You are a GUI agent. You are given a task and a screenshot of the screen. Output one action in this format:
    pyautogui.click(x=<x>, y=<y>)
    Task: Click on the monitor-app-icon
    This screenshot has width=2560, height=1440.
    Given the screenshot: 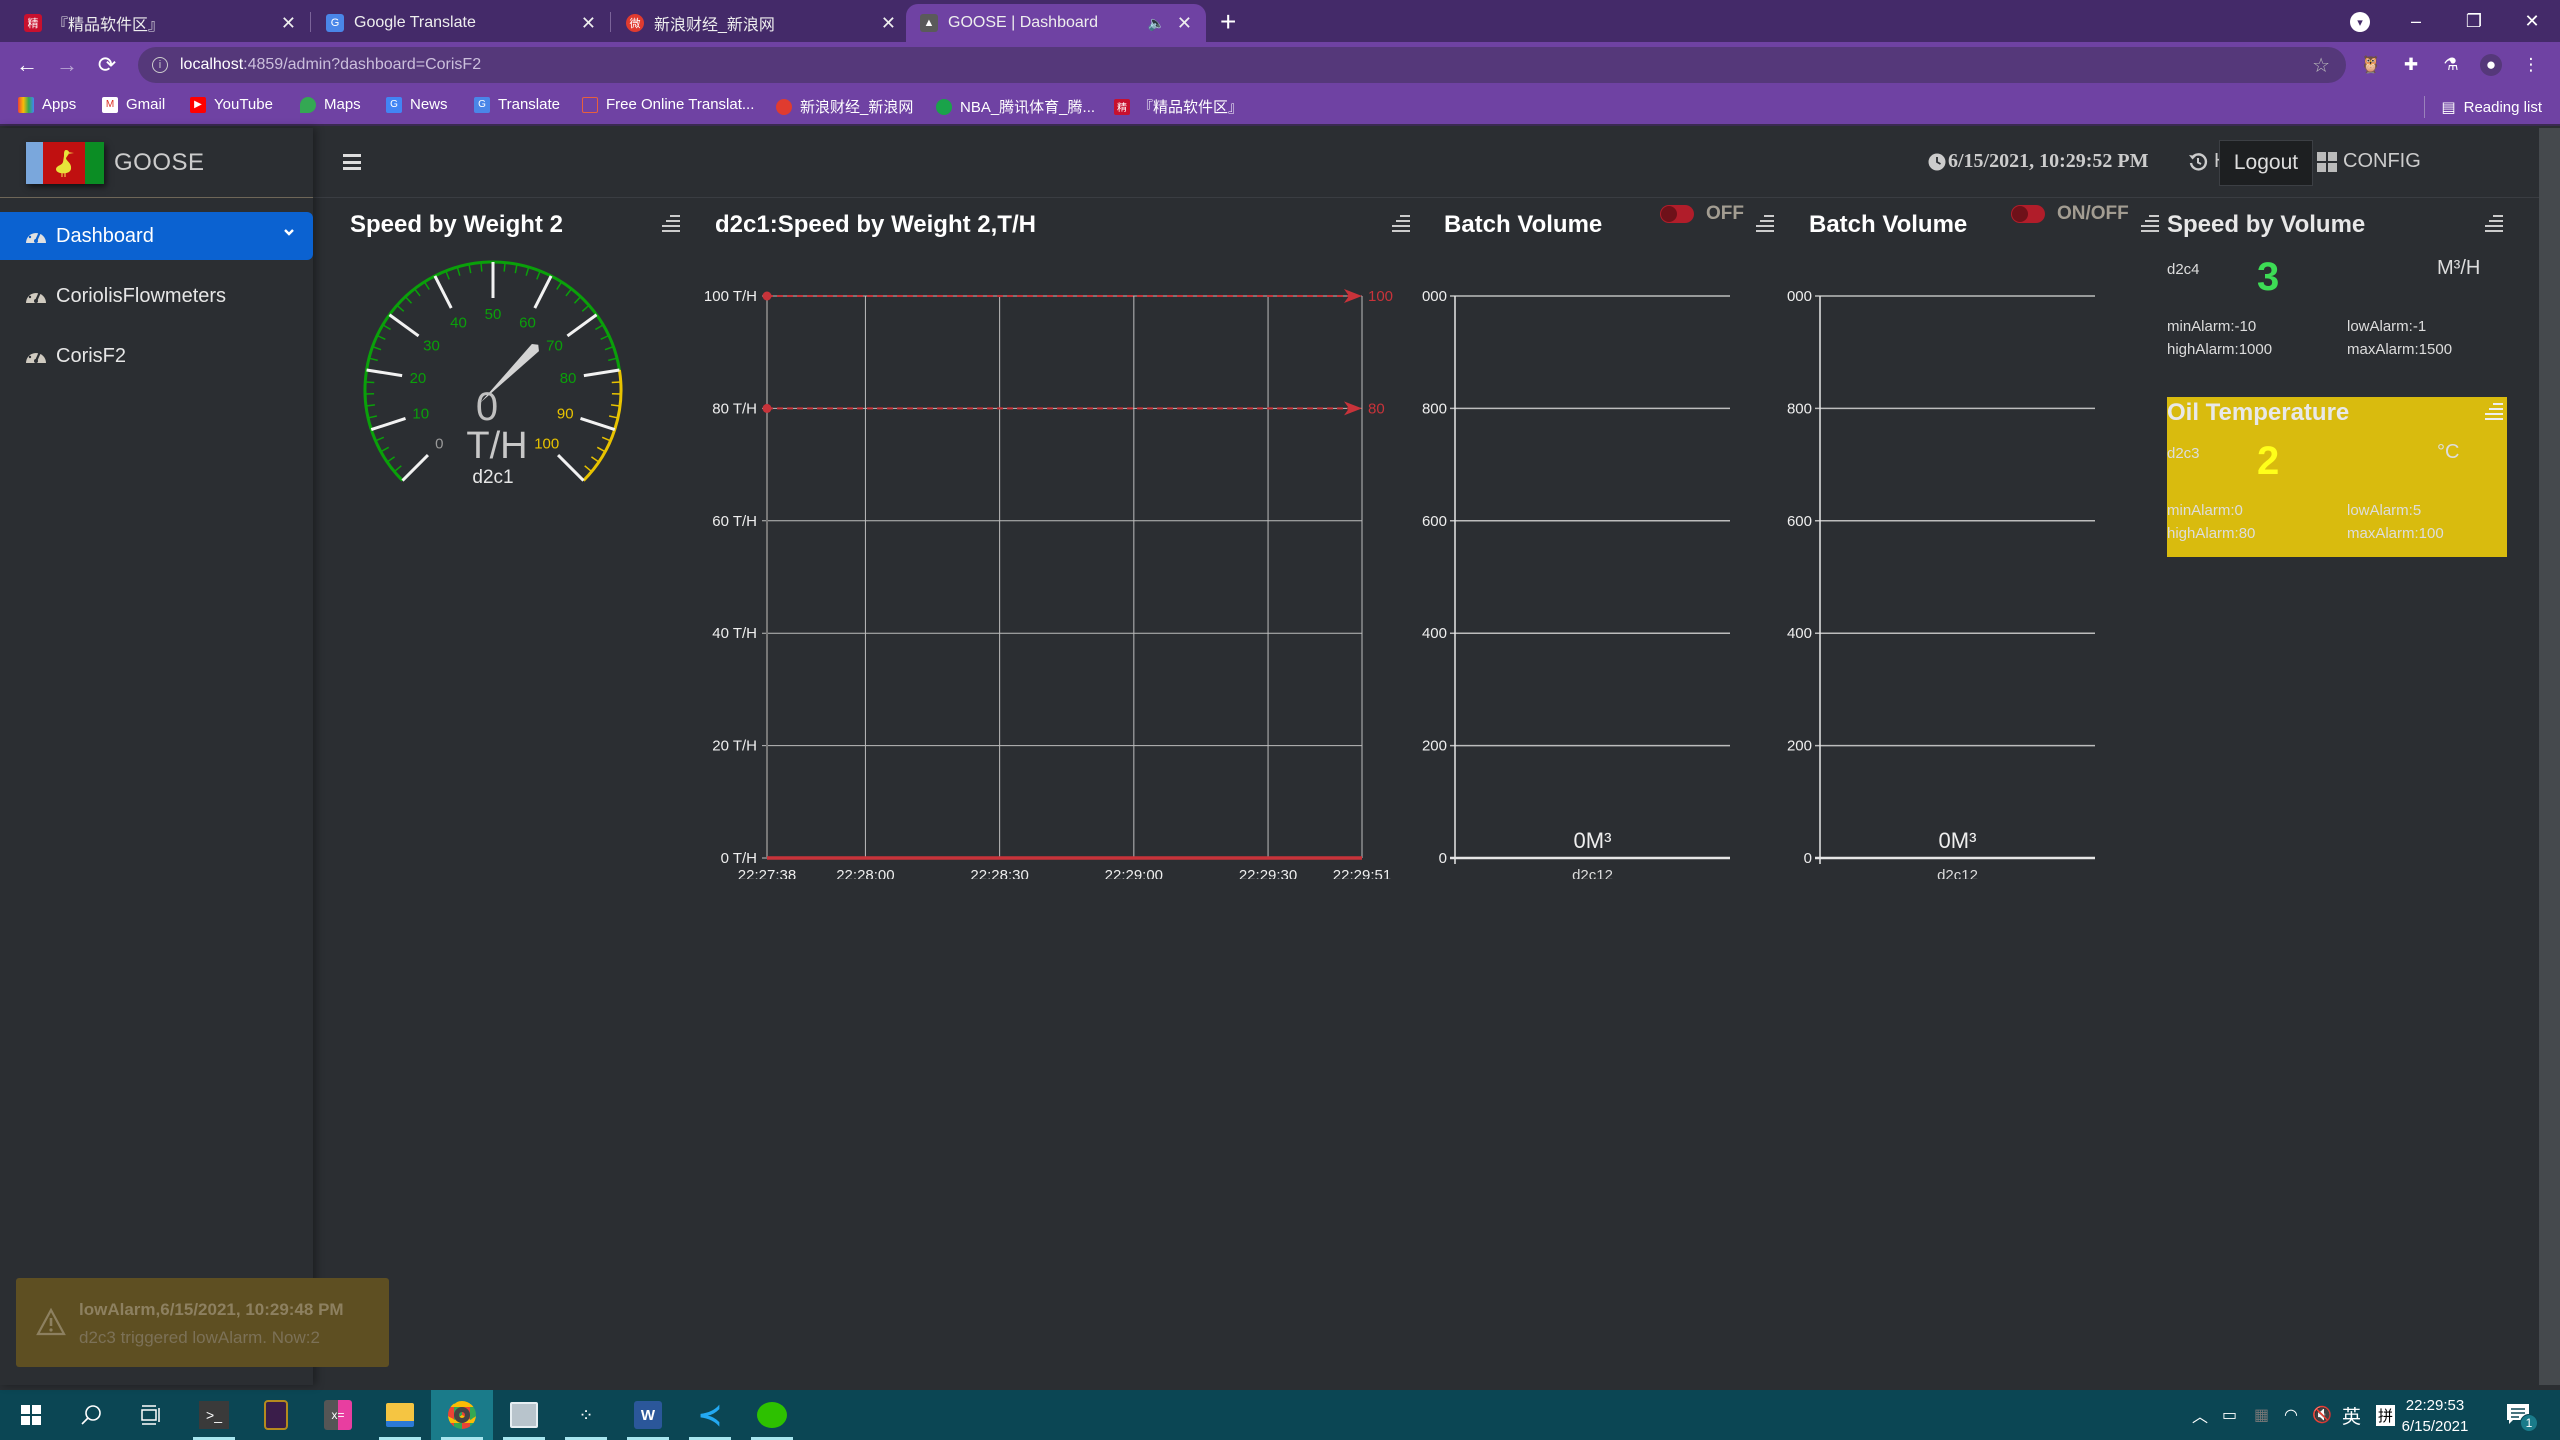 What is the action you would take?
    pyautogui.click(x=524, y=1415)
    